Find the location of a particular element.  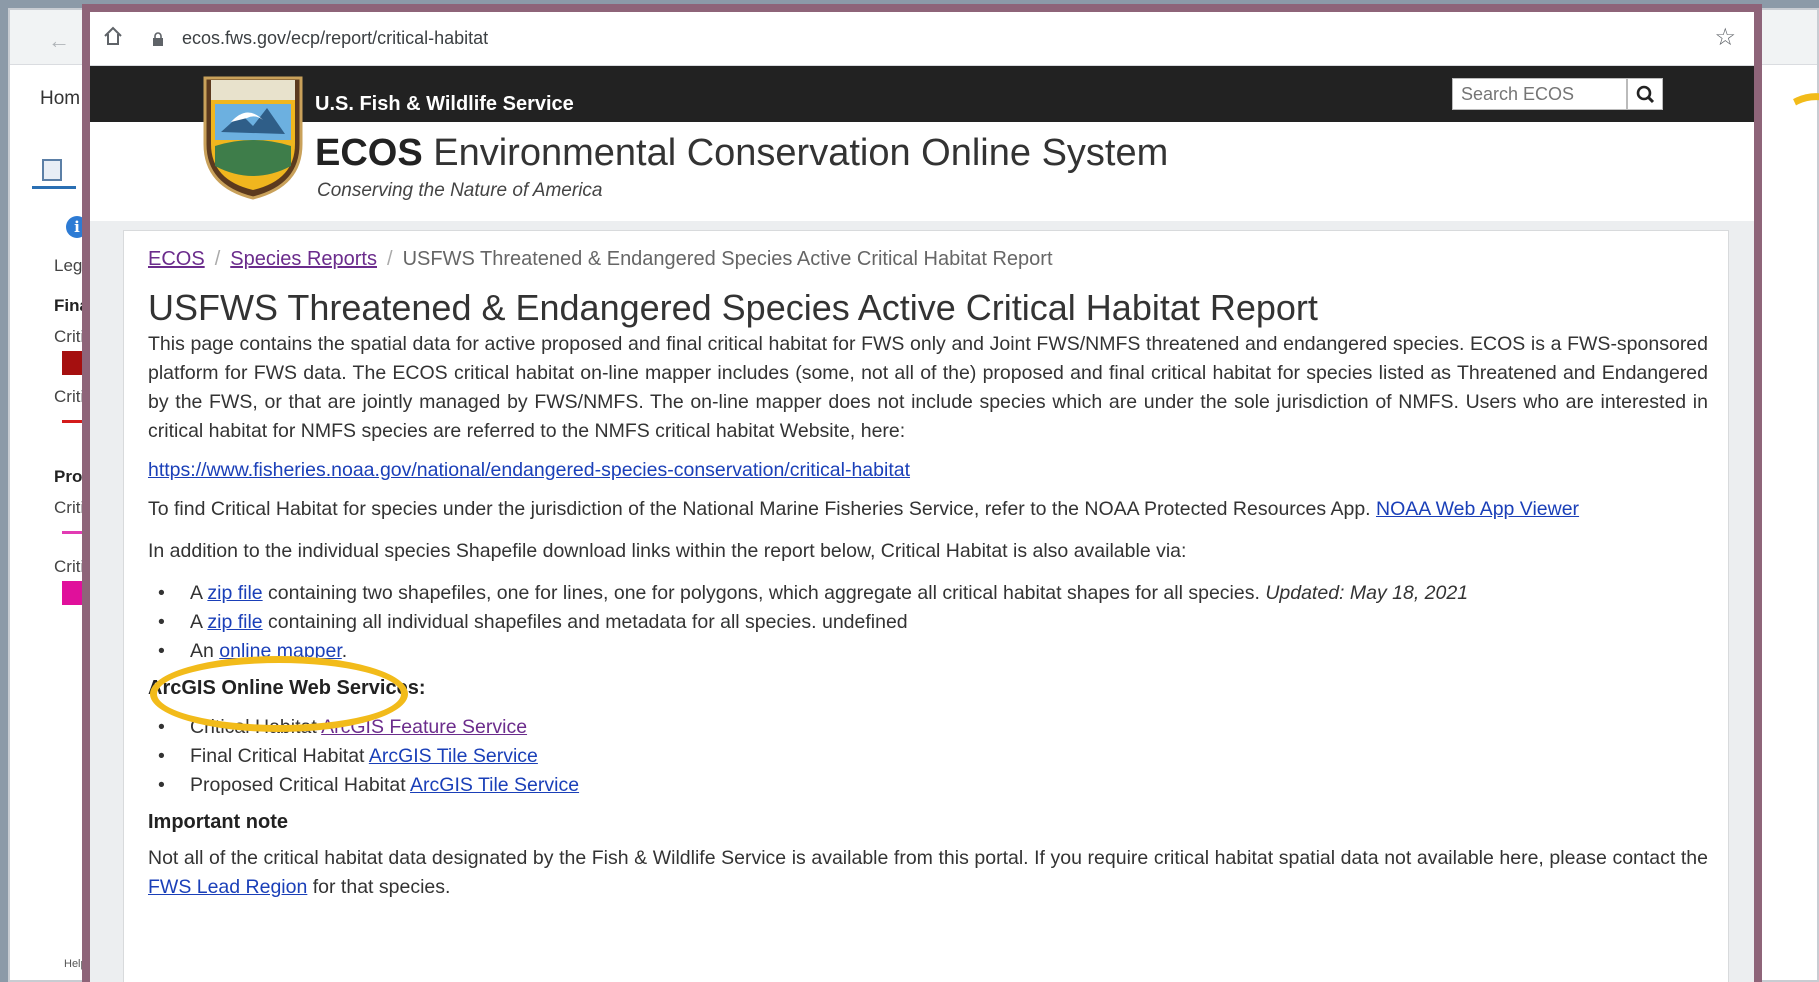

home-icon is located at coordinates (113, 36).